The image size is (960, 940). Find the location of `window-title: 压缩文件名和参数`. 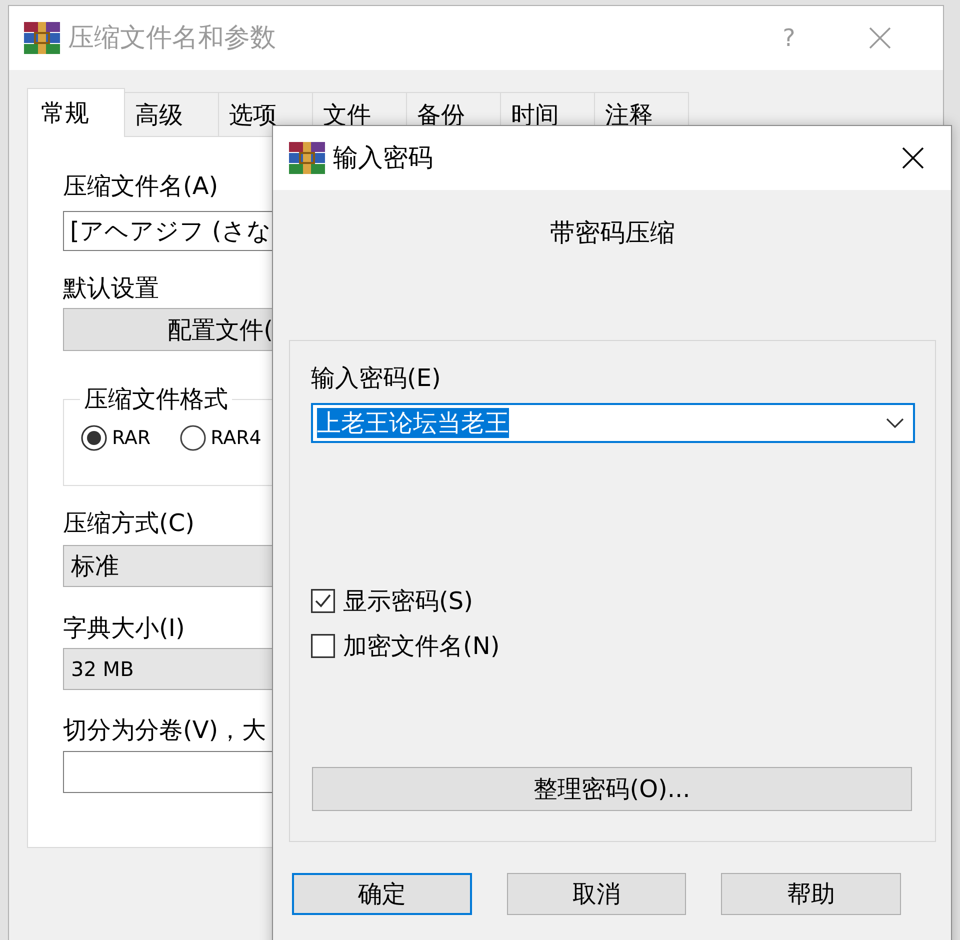

window-title: 压缩文件名和参数 is located at coordinates (172, 38).